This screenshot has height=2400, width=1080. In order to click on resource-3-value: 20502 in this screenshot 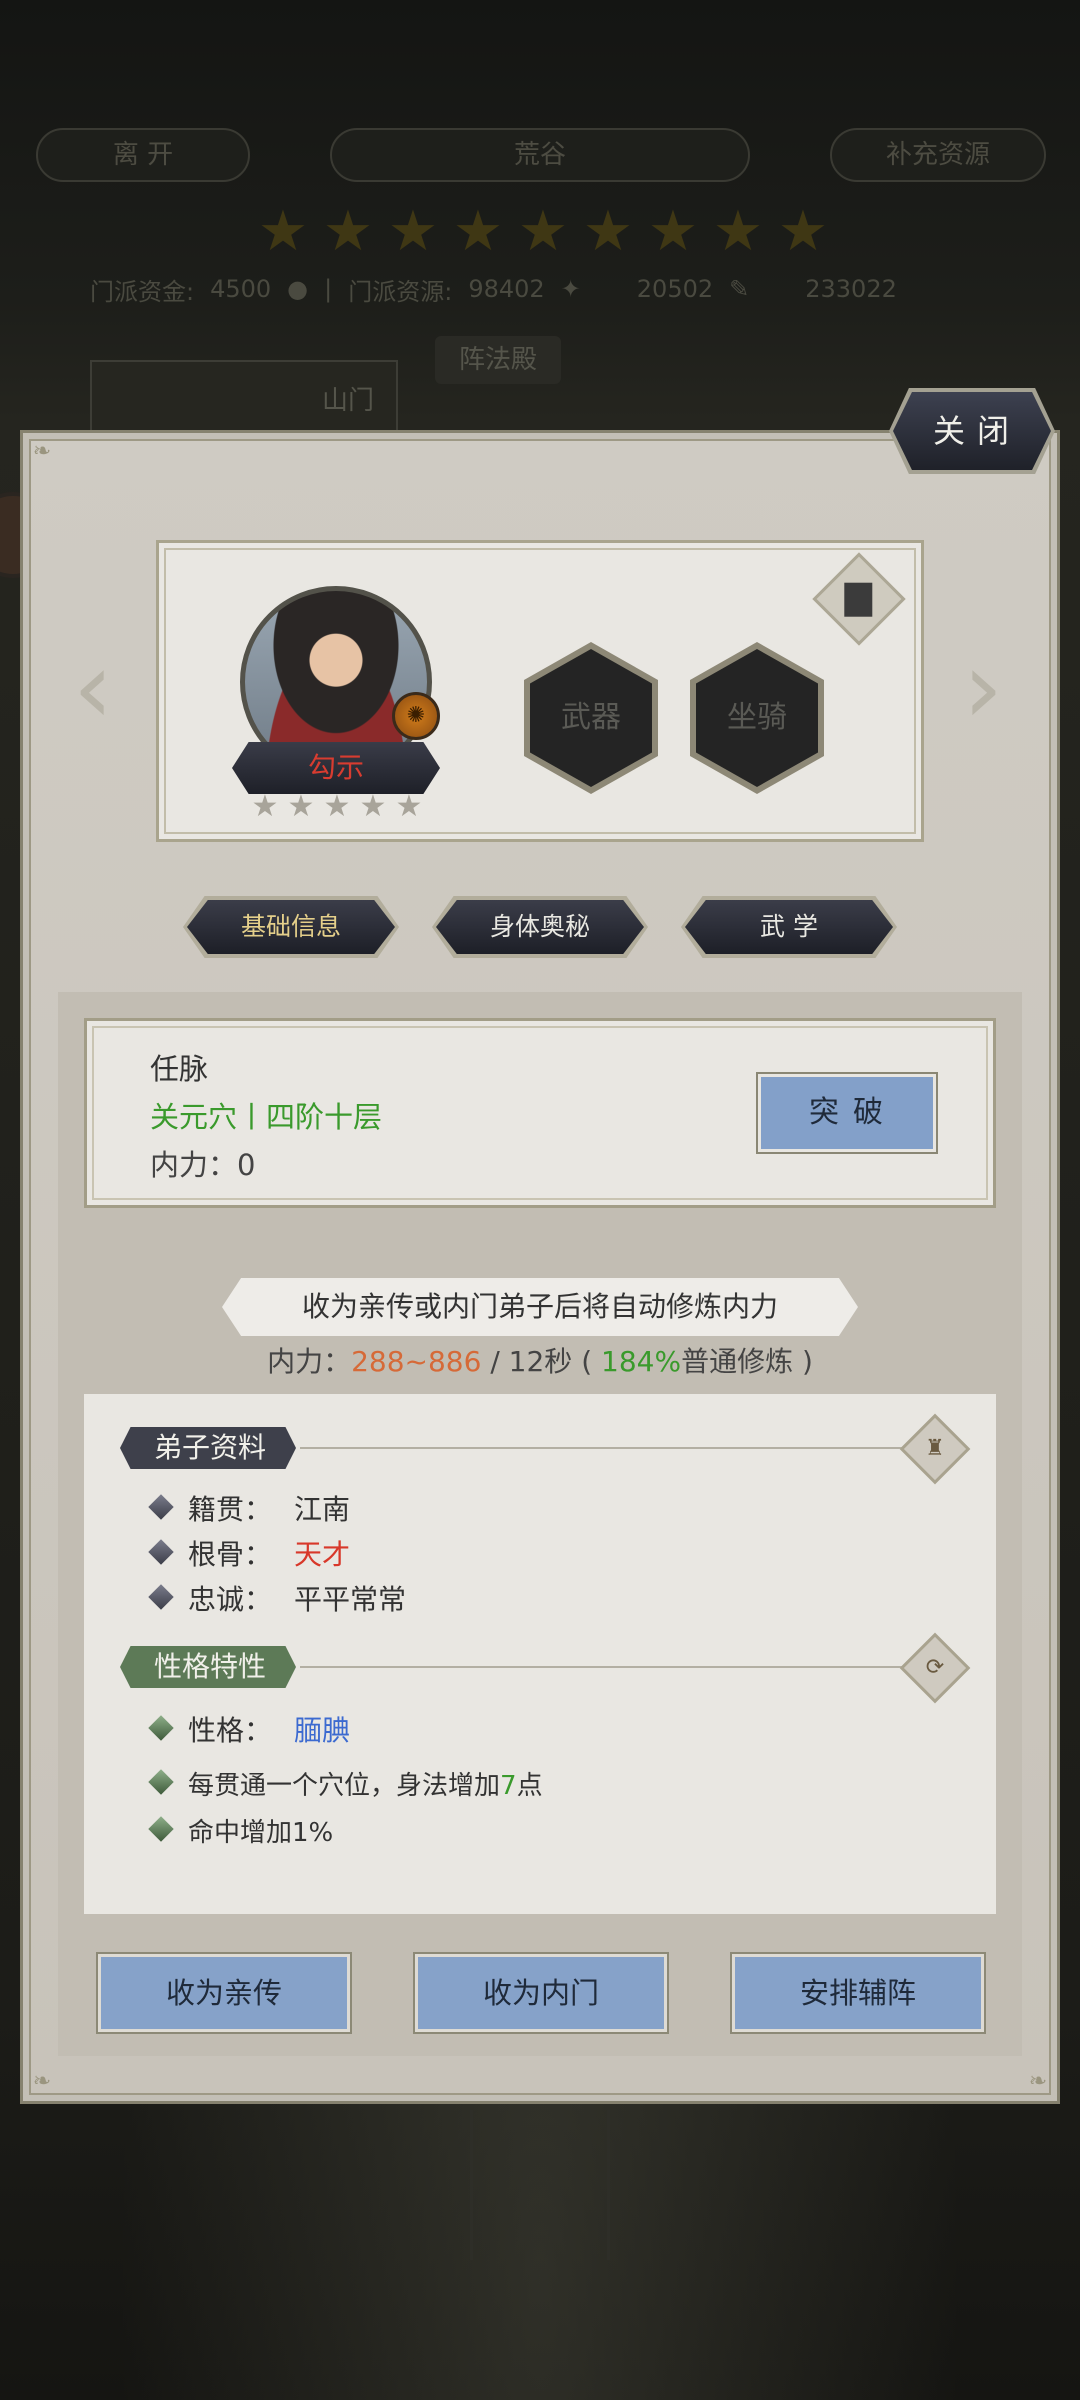, I will do `click(675, 289)`.